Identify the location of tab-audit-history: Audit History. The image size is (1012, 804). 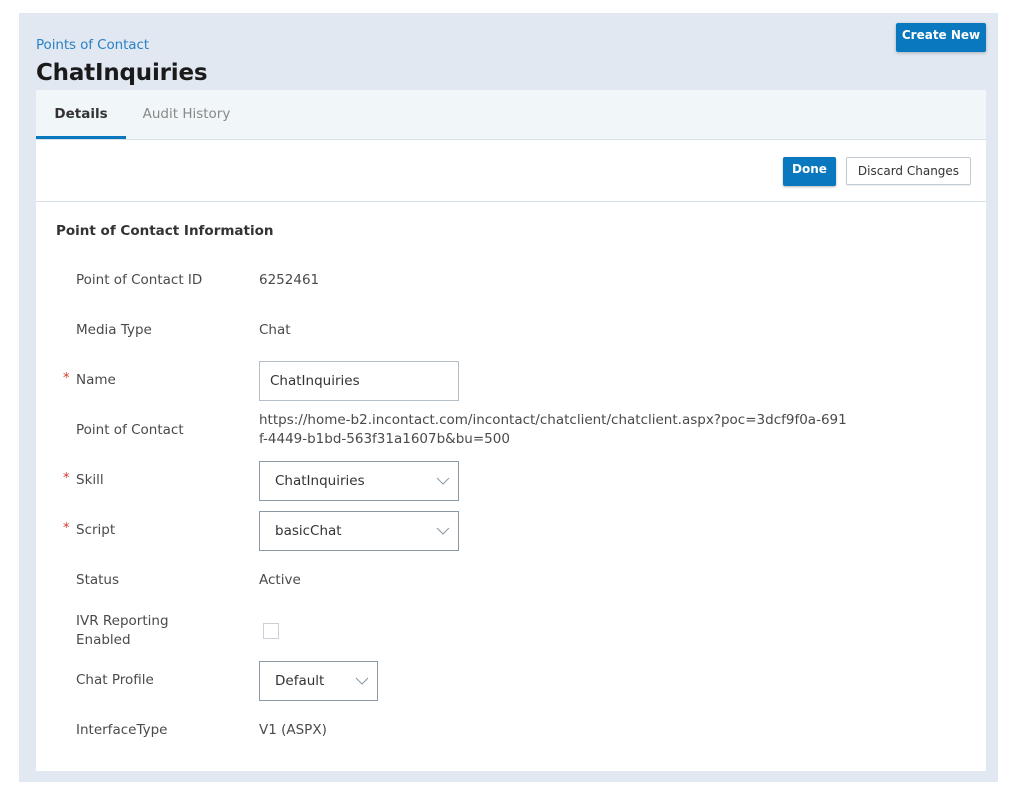
(186, 115).